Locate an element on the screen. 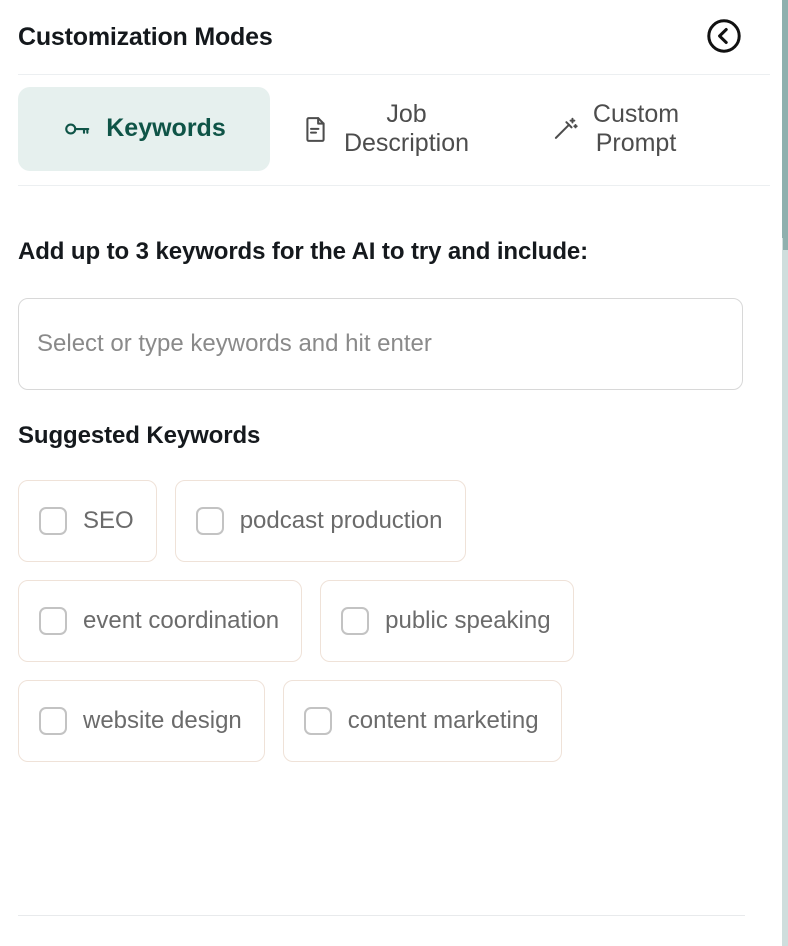 The image size is (788, 946). suggested-keyword-chip: public speaking is located at coordinates (447, 621).